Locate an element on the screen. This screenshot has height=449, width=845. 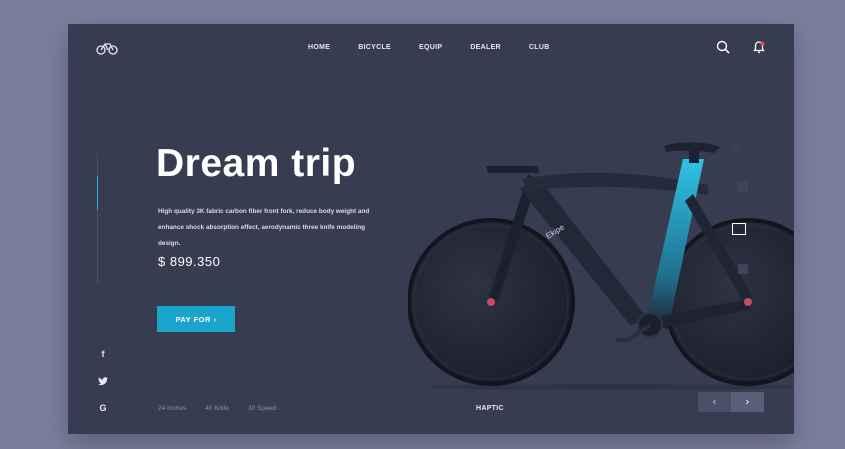
product-price: $ 899.350 is located at coordinates (189, 261).